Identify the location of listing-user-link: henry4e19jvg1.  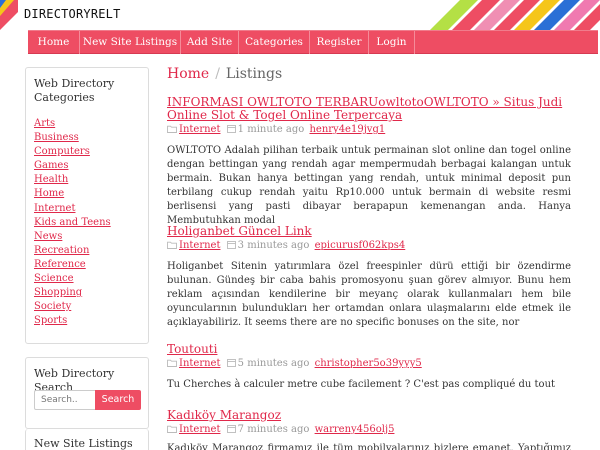
(347, 129).